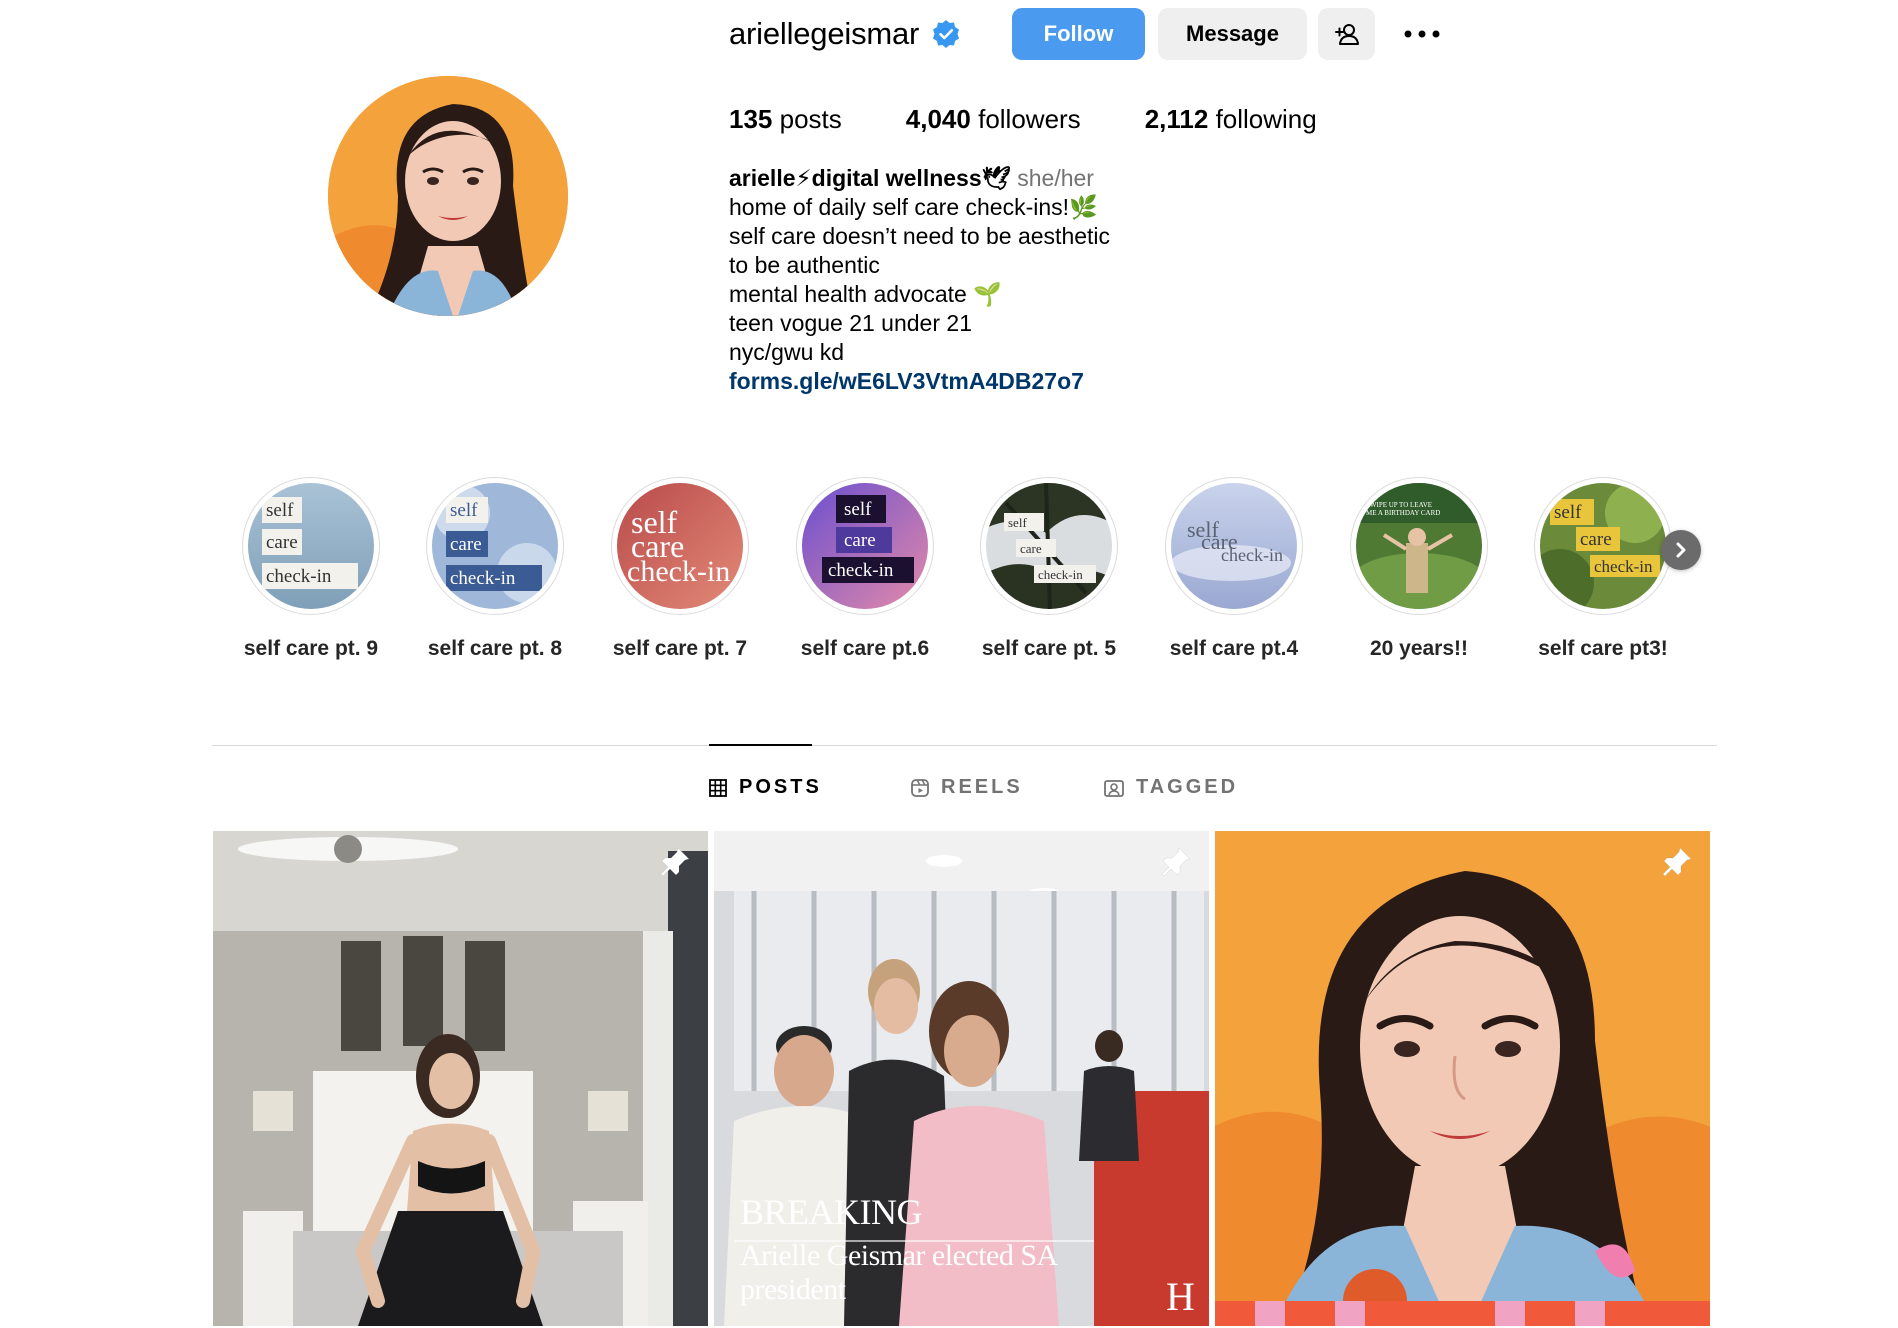  I want to click on suggested-accounts-button, so click(1346, 34).